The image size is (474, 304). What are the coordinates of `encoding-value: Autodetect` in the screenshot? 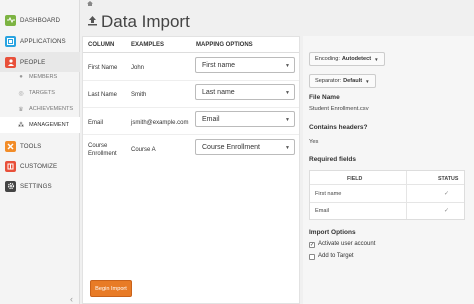 It's located at (356, 59).